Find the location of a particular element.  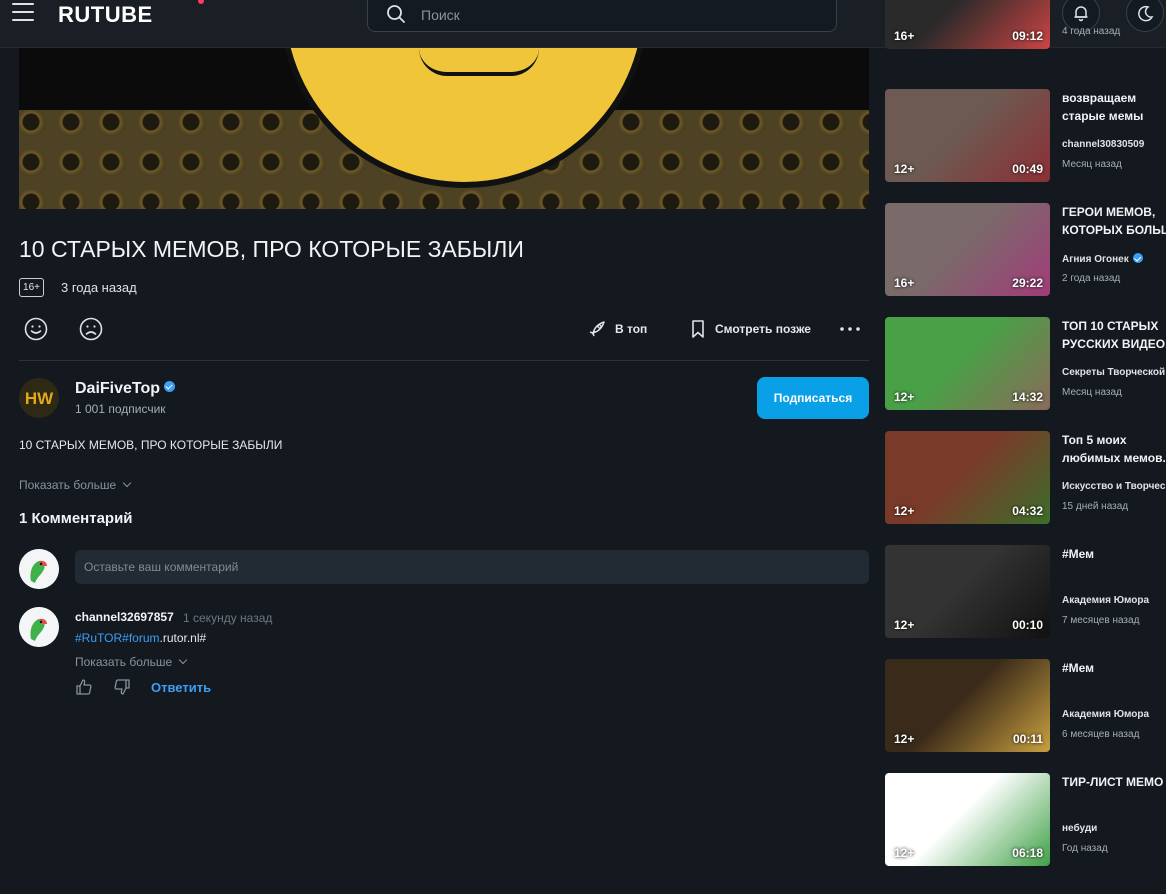

thumbnail-duration: 00:11 is located at coordinates (1027, 739).